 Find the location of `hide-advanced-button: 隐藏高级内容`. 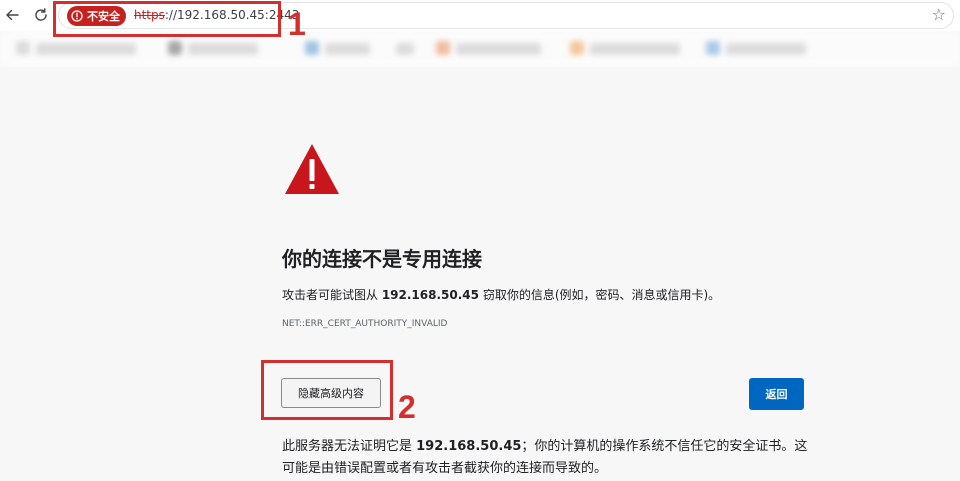

hide-advanced-button: 隐藏高级内容 is located at coordinates (331, 393).